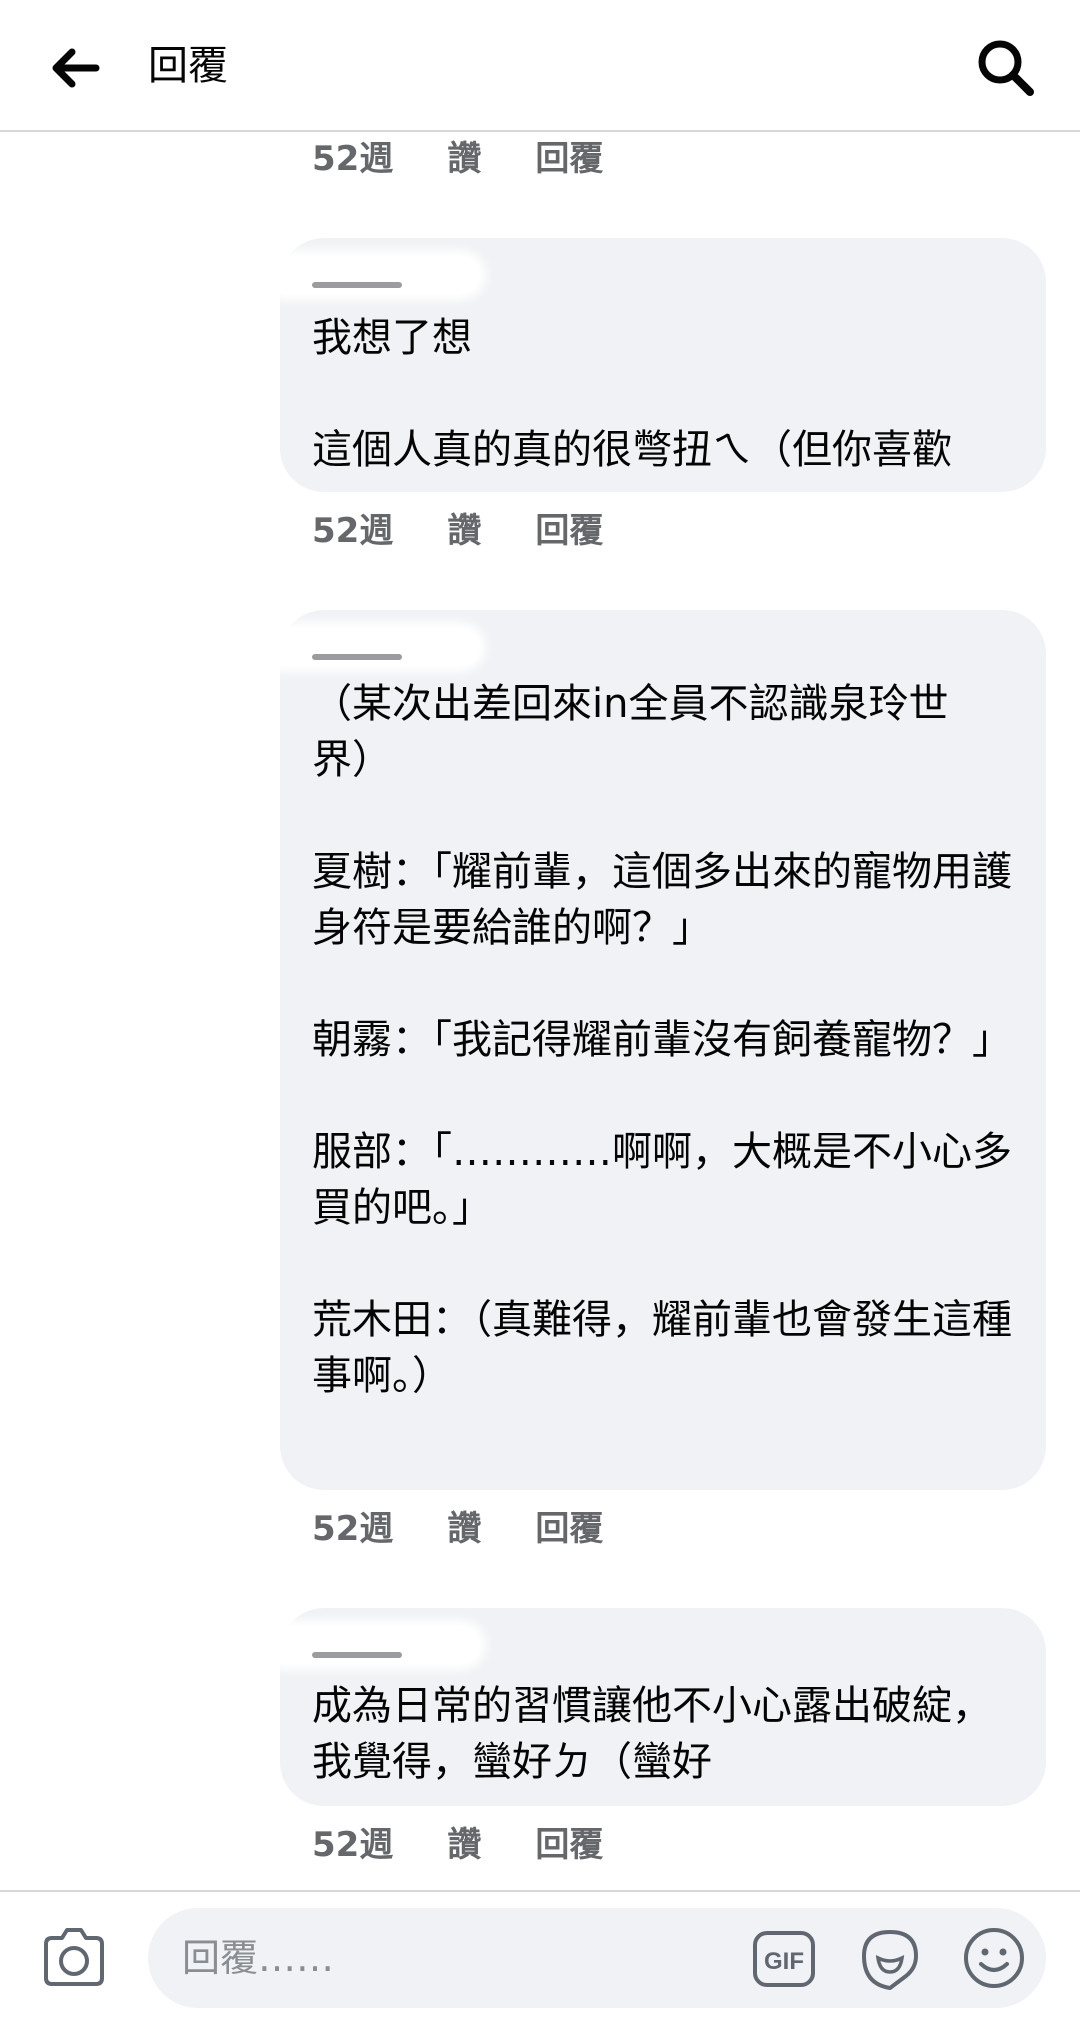 The image size is (1080, 2020). I want to click on page-title: 回覆, so click(188, 66).